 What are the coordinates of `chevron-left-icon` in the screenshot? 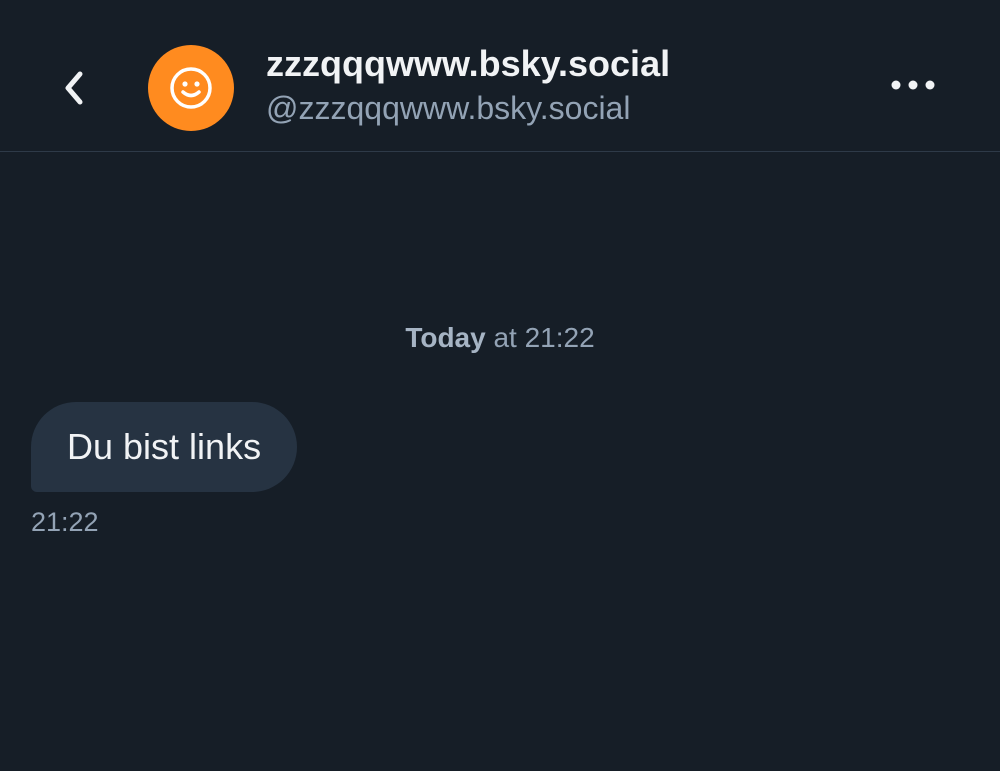 It's located at (74, 88).